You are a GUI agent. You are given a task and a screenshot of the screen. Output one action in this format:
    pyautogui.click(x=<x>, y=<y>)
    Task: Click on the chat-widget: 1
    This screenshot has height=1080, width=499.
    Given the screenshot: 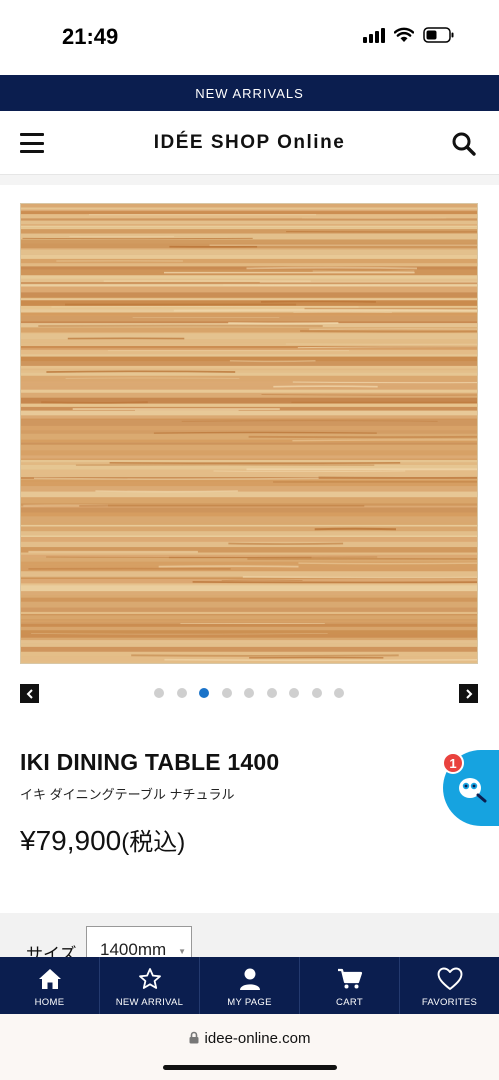 What is the action you would take?
    pyautogui.click(x=470, y=788)
    